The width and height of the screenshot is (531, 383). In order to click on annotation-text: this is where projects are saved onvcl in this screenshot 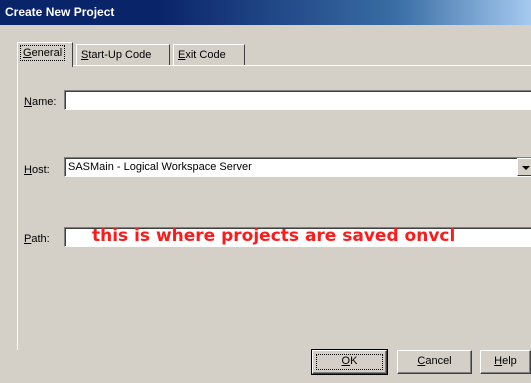, I will do `click(274, 236)`.